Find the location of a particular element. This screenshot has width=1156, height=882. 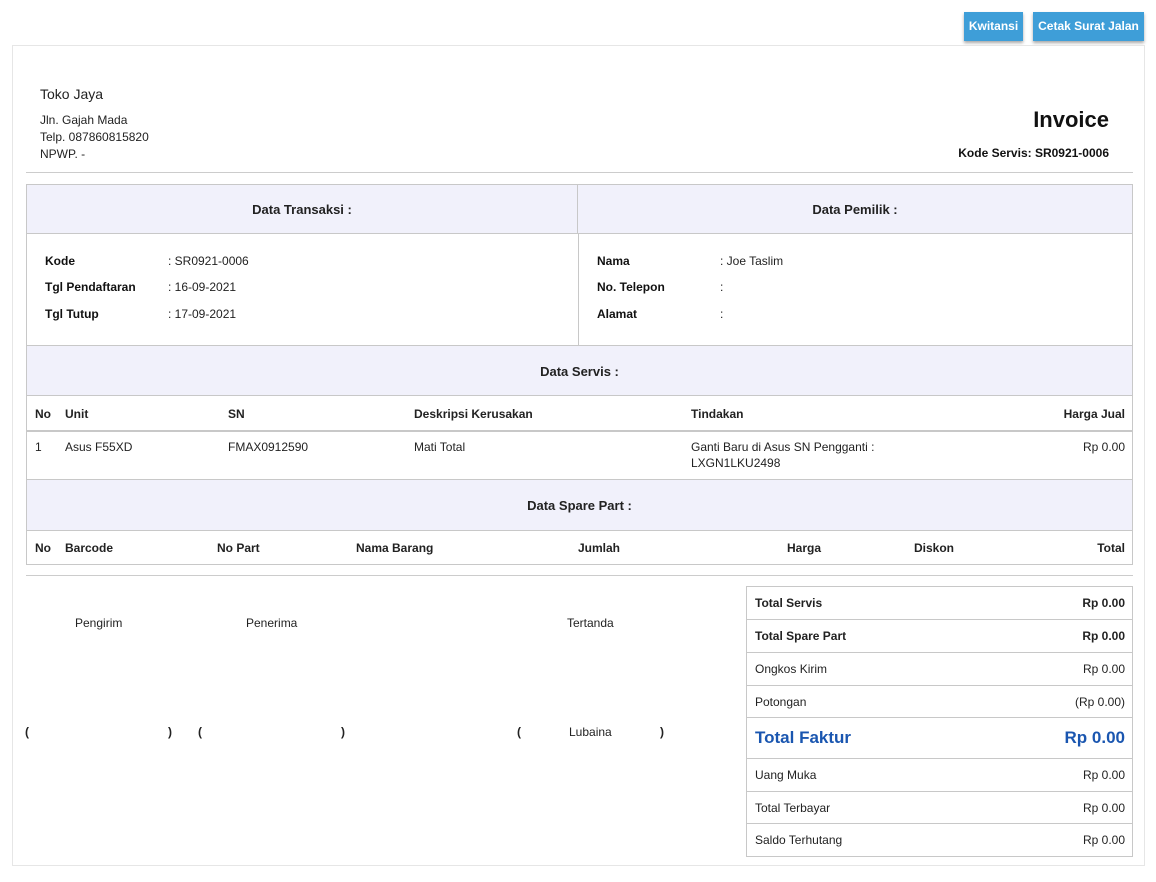

company-phone: Telp. 087860815820 is located at coordinates (94, 137).